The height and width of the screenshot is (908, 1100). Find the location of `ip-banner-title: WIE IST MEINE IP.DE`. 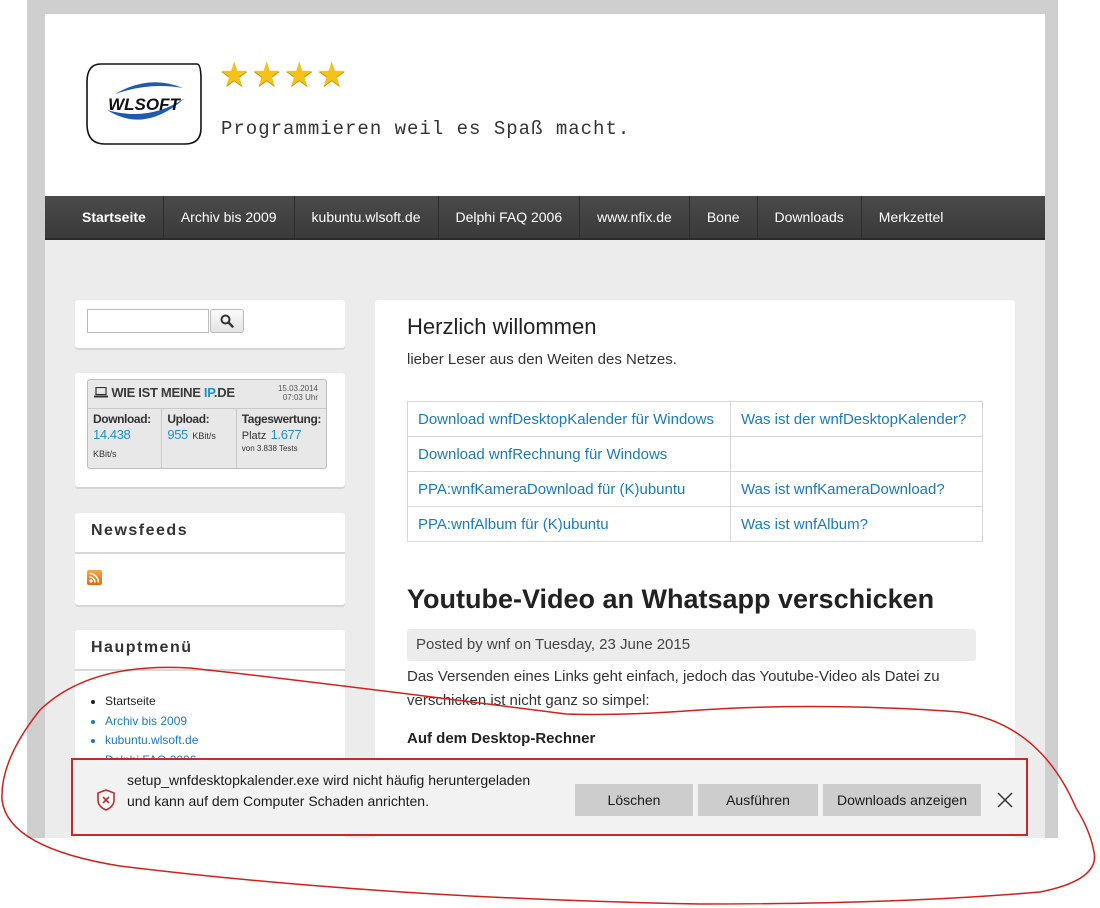

ip-banner-title: WIE IST MEINE IP.DE is located at coordinates (164, 392).